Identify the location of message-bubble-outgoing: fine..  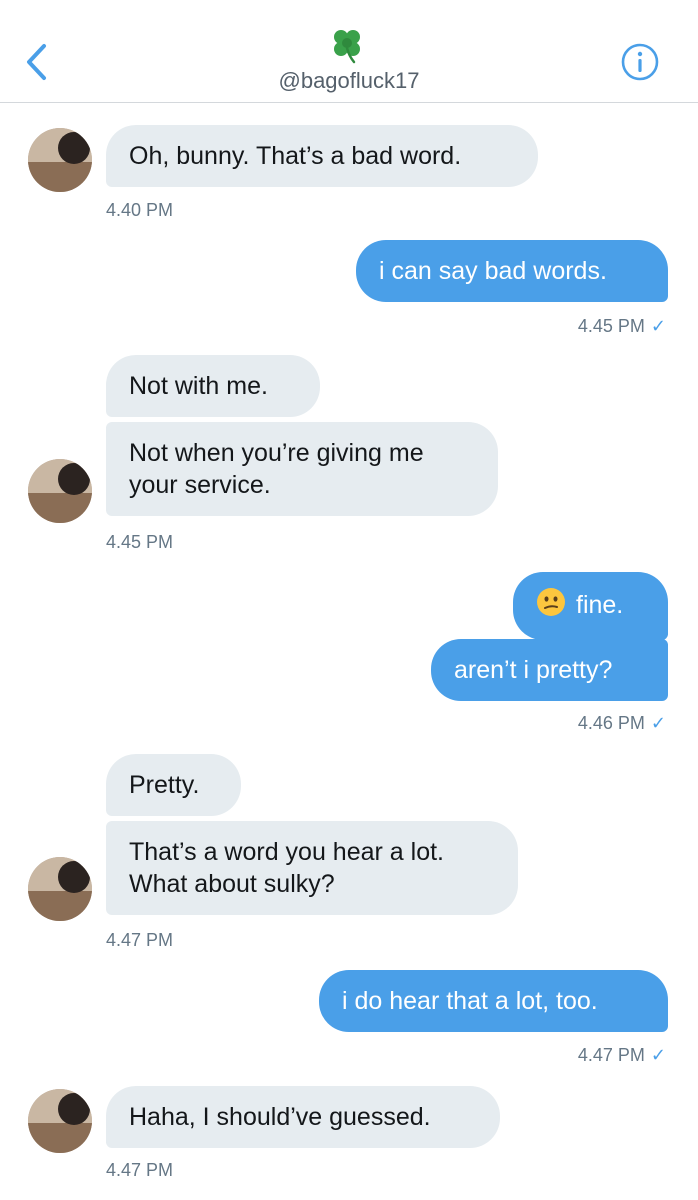
(590, 606).